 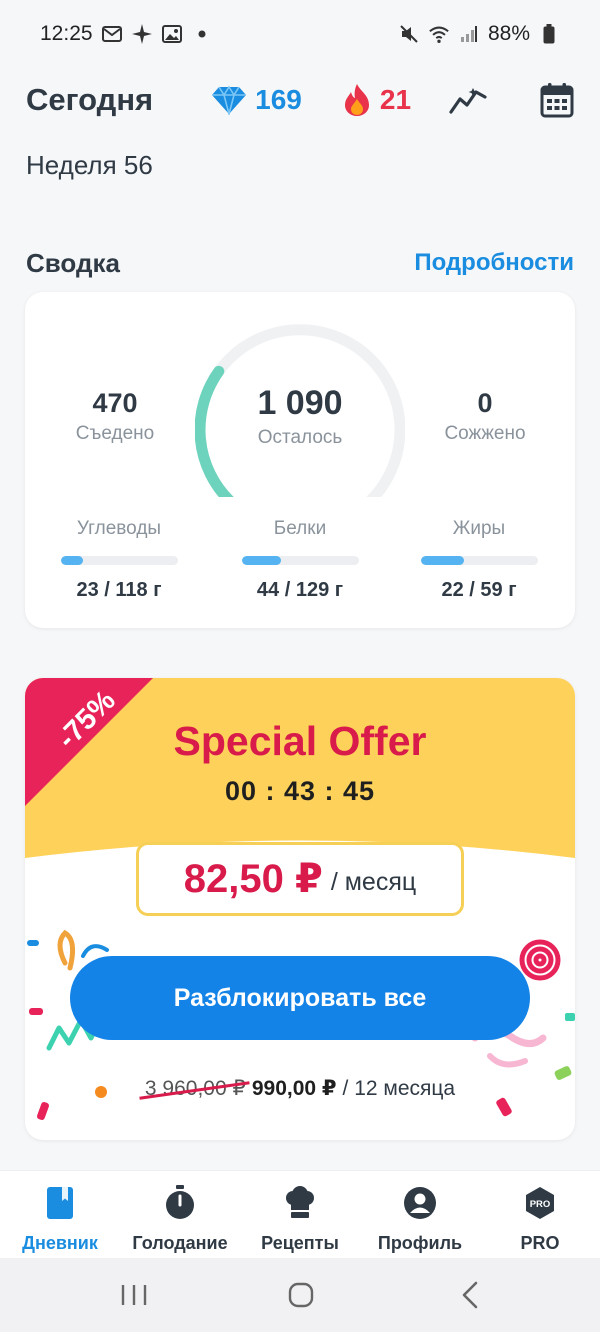 What do you see at coordinates (300, 791) in the screenshot?
I see `countdown-timer: 00 : 43 : 45` at bounding box center [300, 791].